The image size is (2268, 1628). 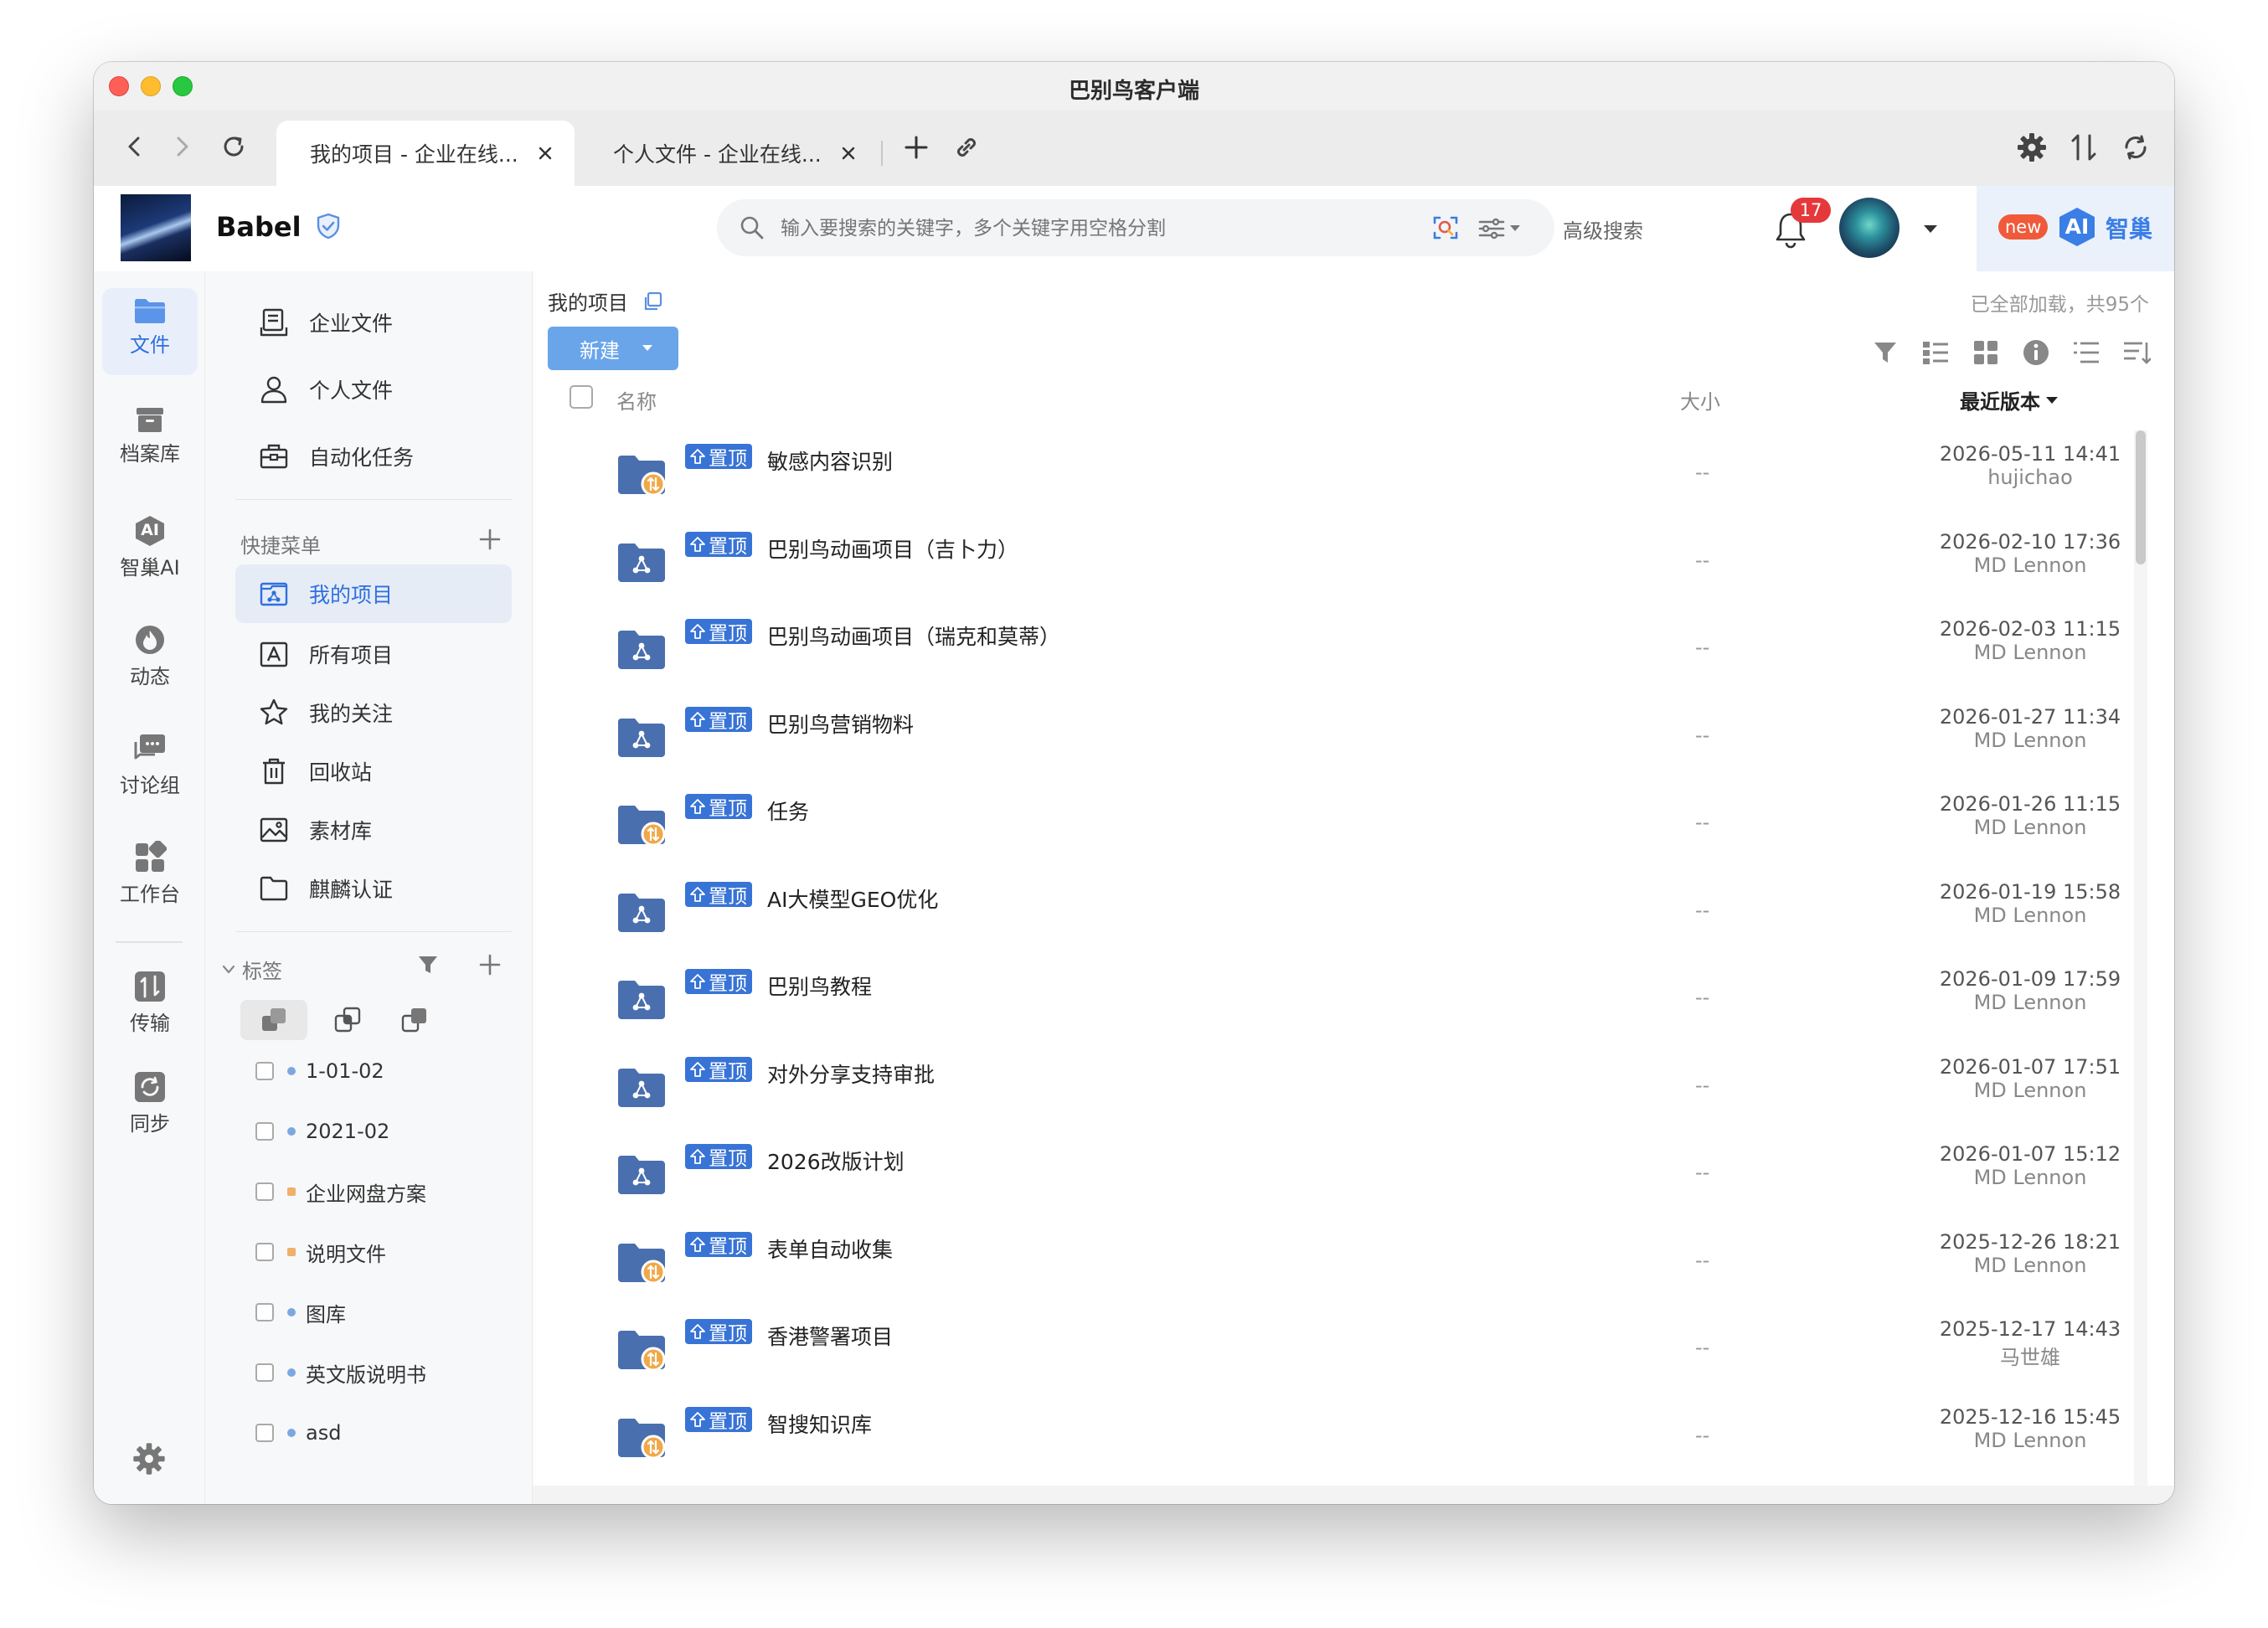 I want to click on tags-section-header: 标签, so click(x=252, y=970).